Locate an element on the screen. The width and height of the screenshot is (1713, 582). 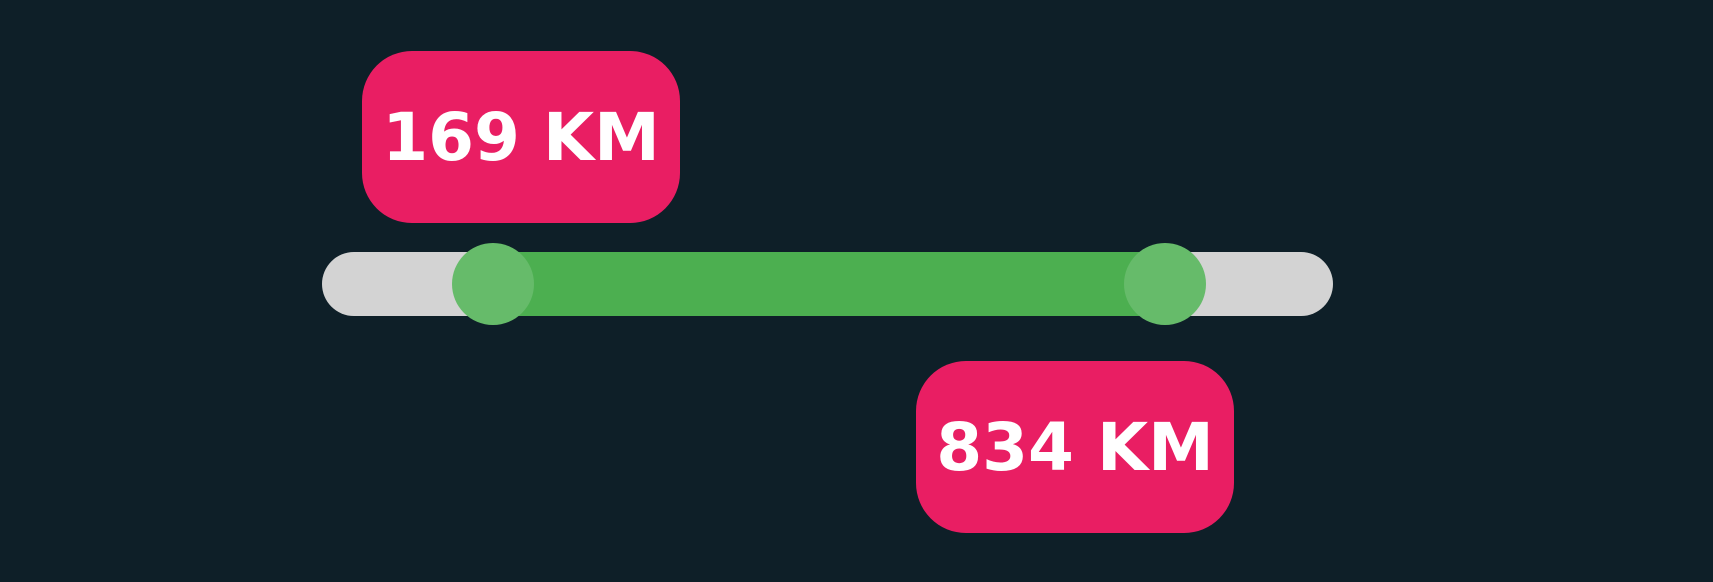
slider-selected-range is located at coordinates (829, 284).